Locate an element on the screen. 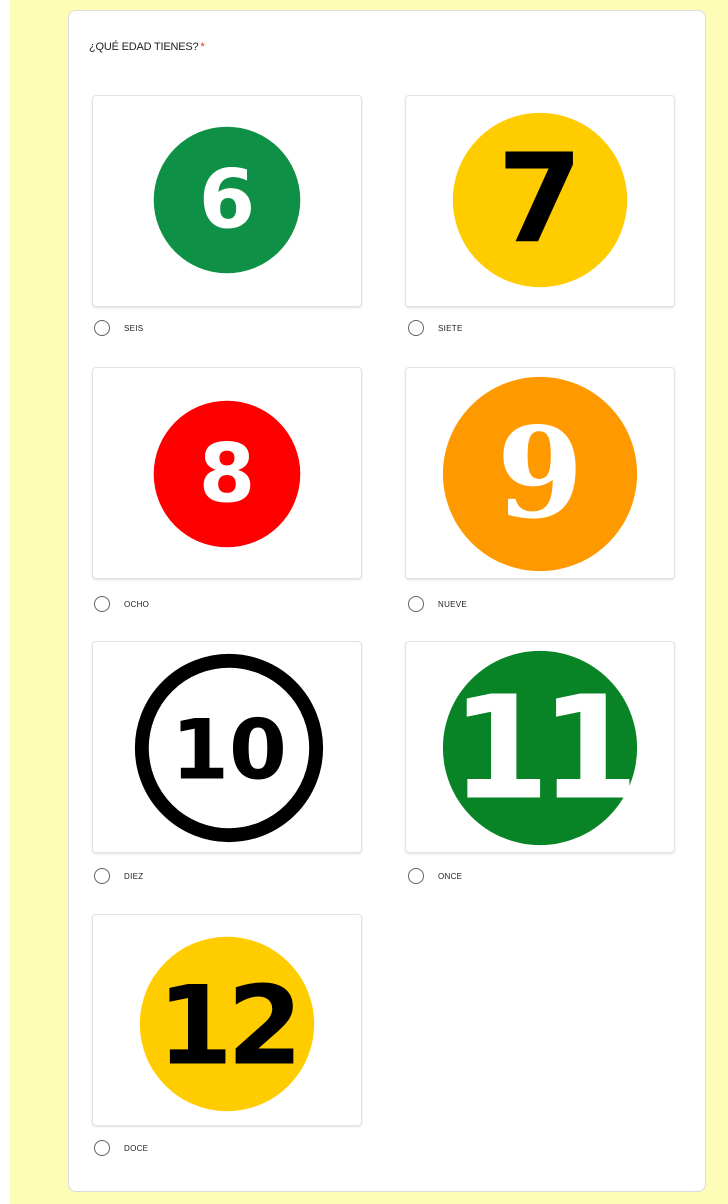 Image resolution: width=728 pixels, height=1204 pixels. number-glyph: 8 is located at coordinates (227, 475).